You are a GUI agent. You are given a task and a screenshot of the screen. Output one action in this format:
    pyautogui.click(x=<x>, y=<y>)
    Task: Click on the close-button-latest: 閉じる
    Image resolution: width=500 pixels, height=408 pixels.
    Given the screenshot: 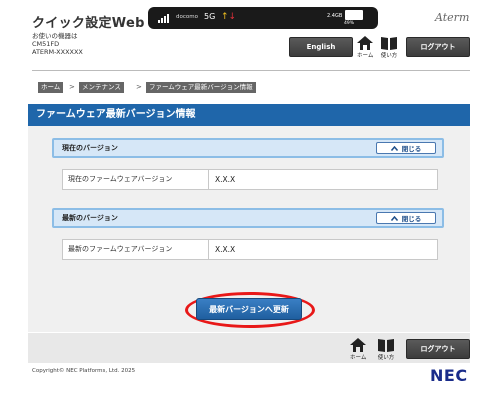 What is the action you would take?
    pyautogui.click(x=406, y=218)
    